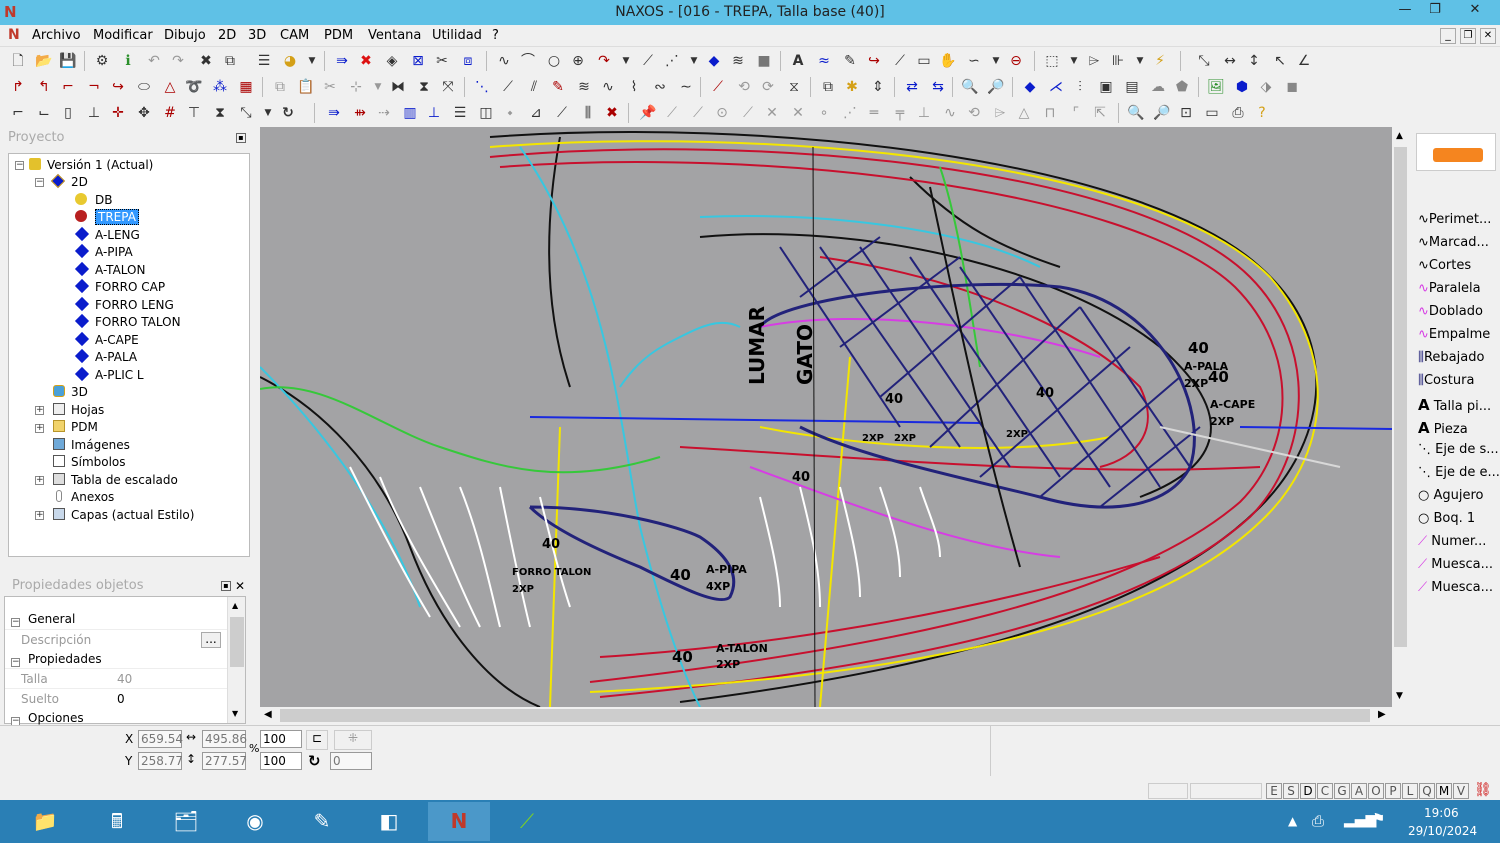  Describe the element at coordinates (424, 87) in the screenshot. I see `flip-icon: ⧗` at that location.